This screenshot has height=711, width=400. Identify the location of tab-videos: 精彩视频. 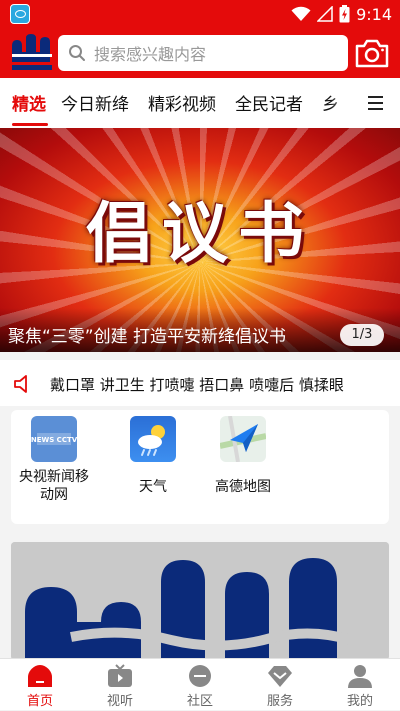
(182, 102).